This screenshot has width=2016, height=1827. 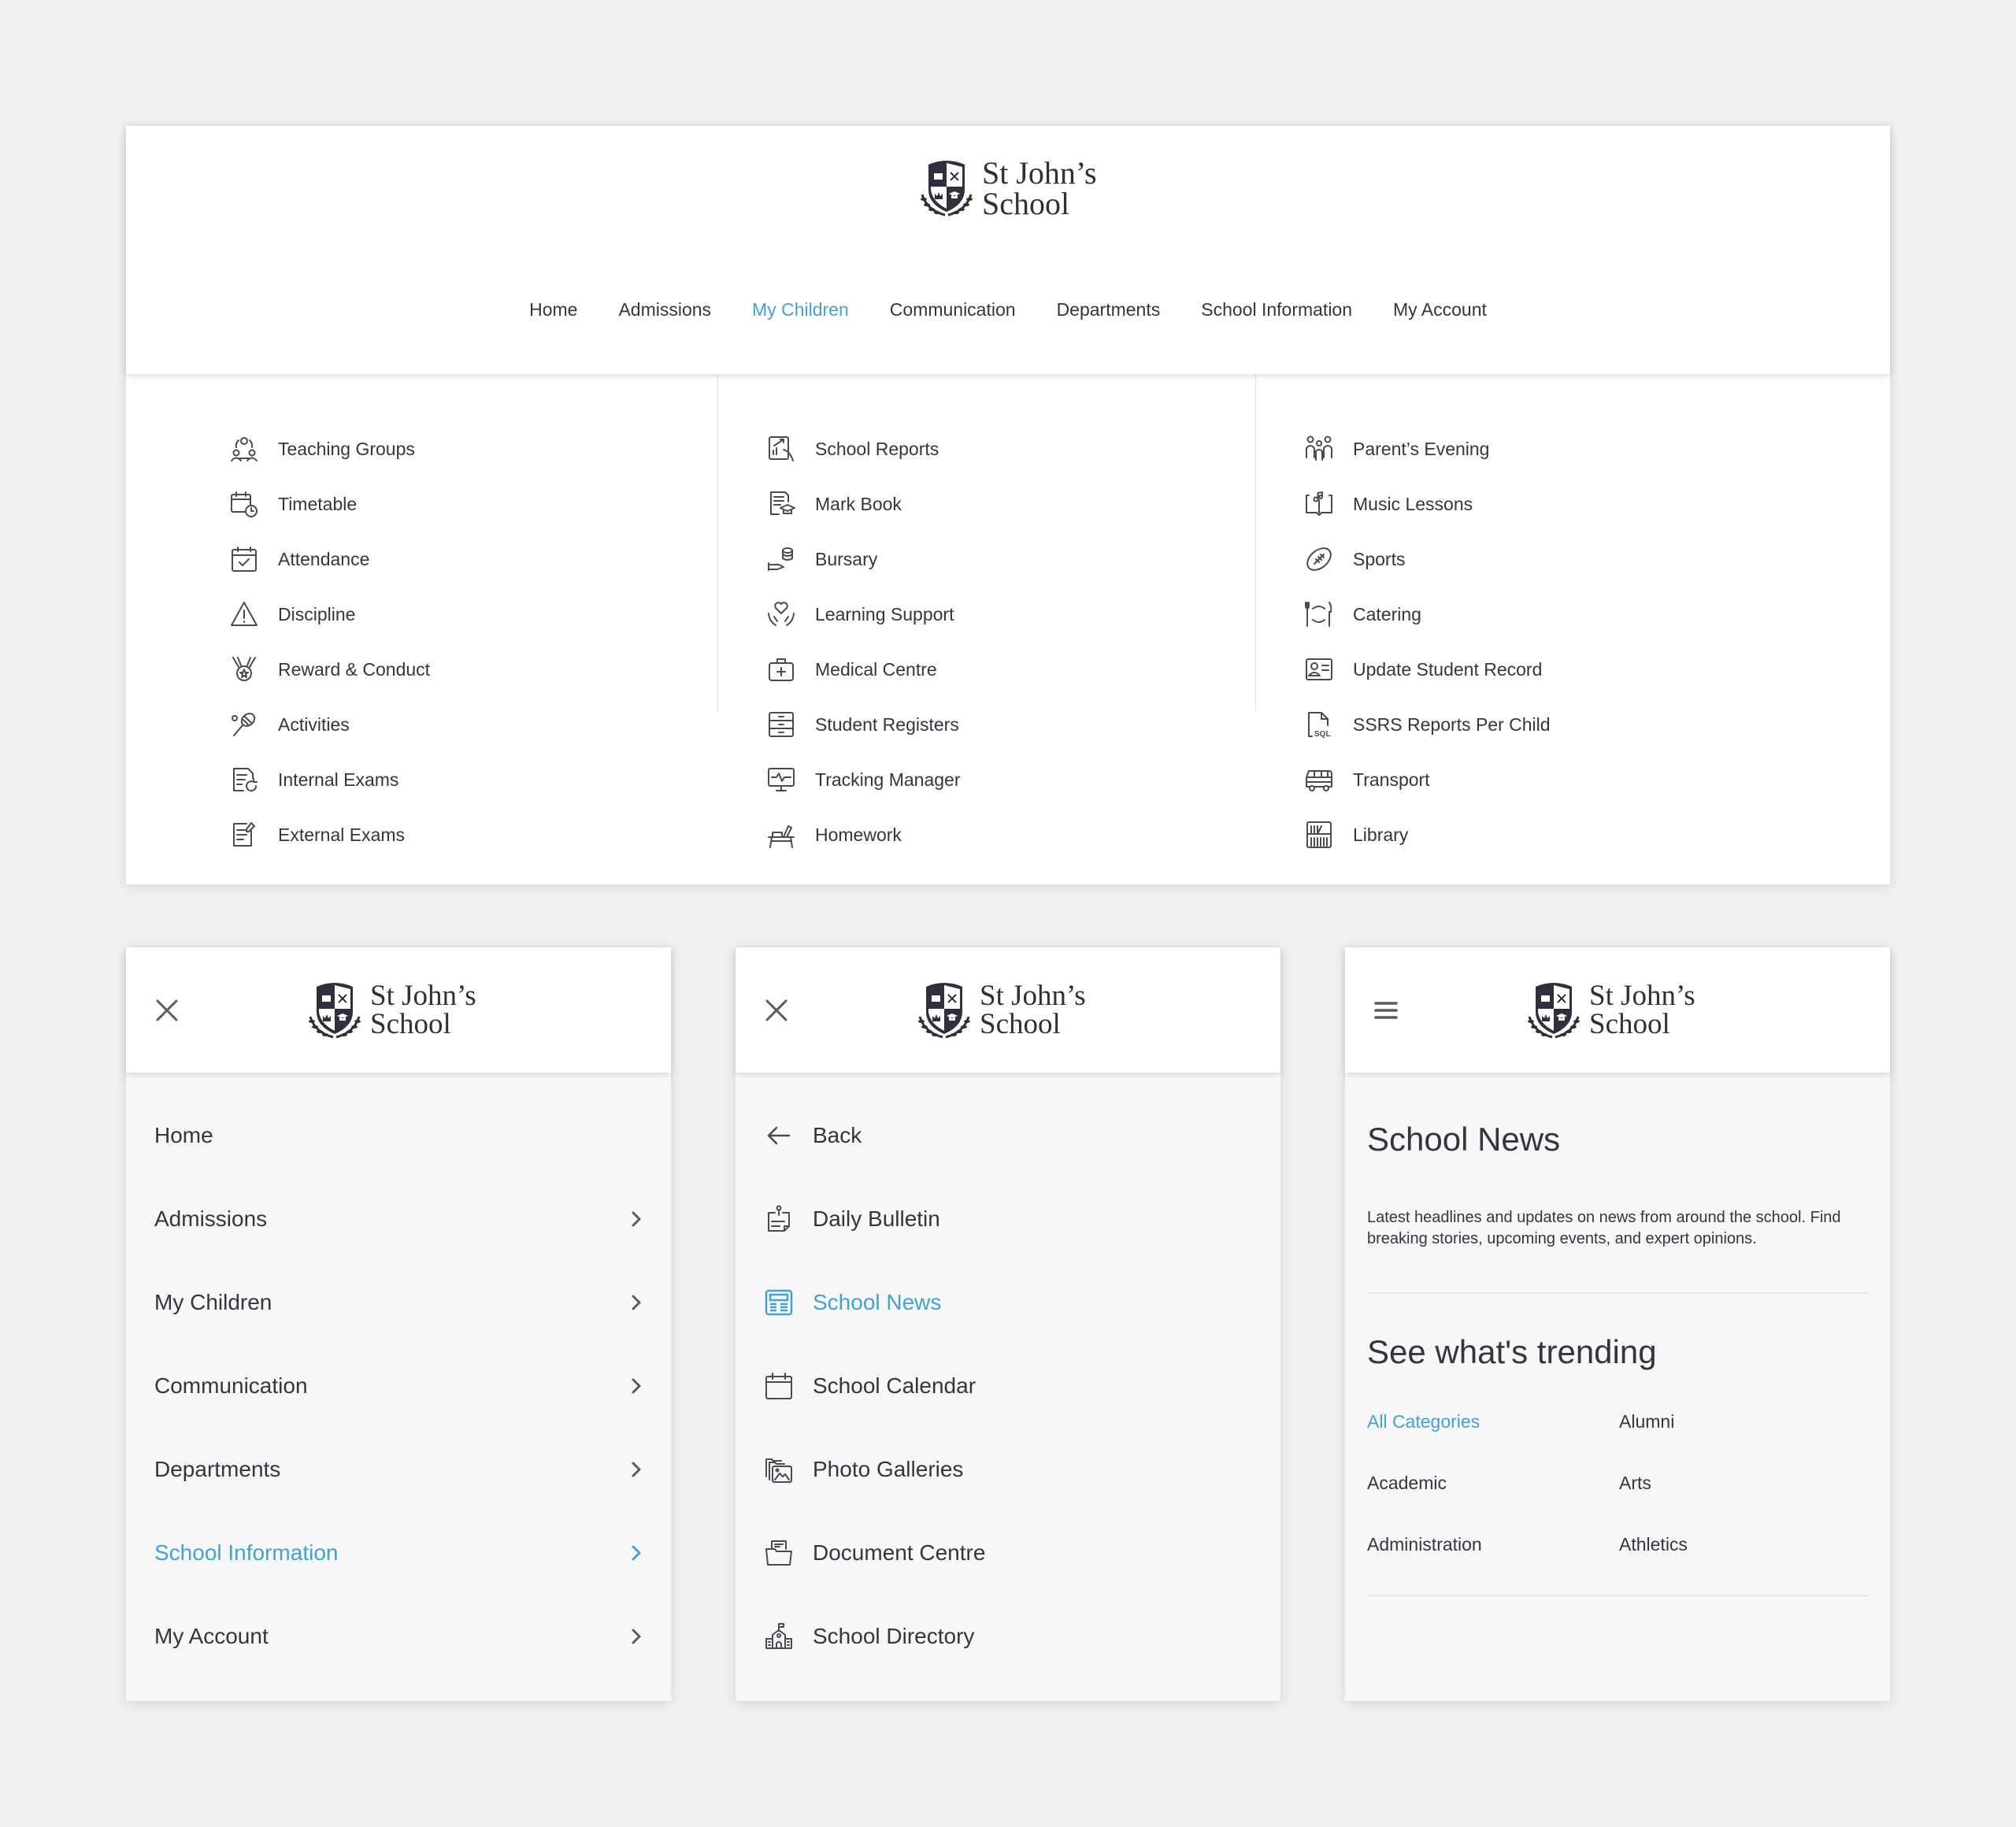 I want to click on calendar-icon, so click(x=778, y=1386).